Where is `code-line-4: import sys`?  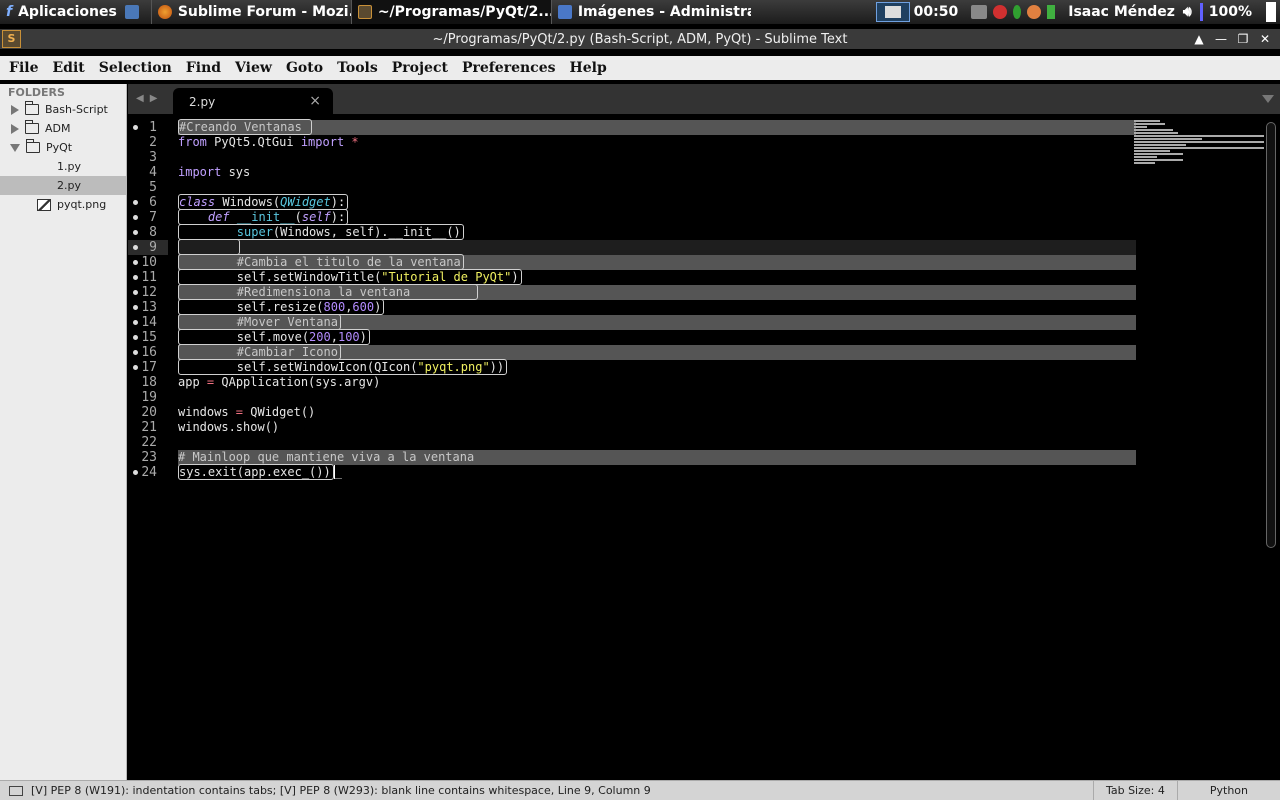 code-line-4: import sys is located at coordinates (214, 172).